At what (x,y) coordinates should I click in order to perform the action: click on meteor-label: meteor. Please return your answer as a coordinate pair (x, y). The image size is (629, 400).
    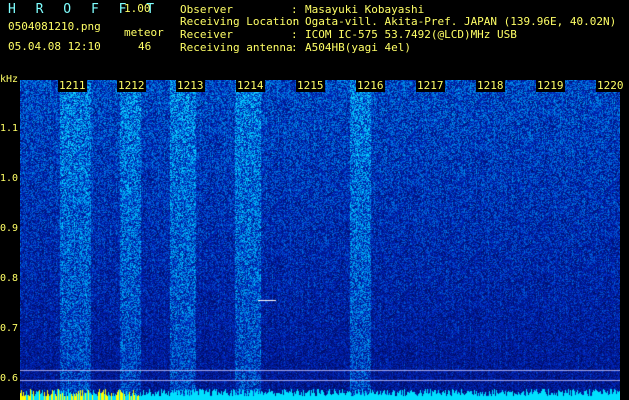
    Looking at the image, I should click on (144, 32).